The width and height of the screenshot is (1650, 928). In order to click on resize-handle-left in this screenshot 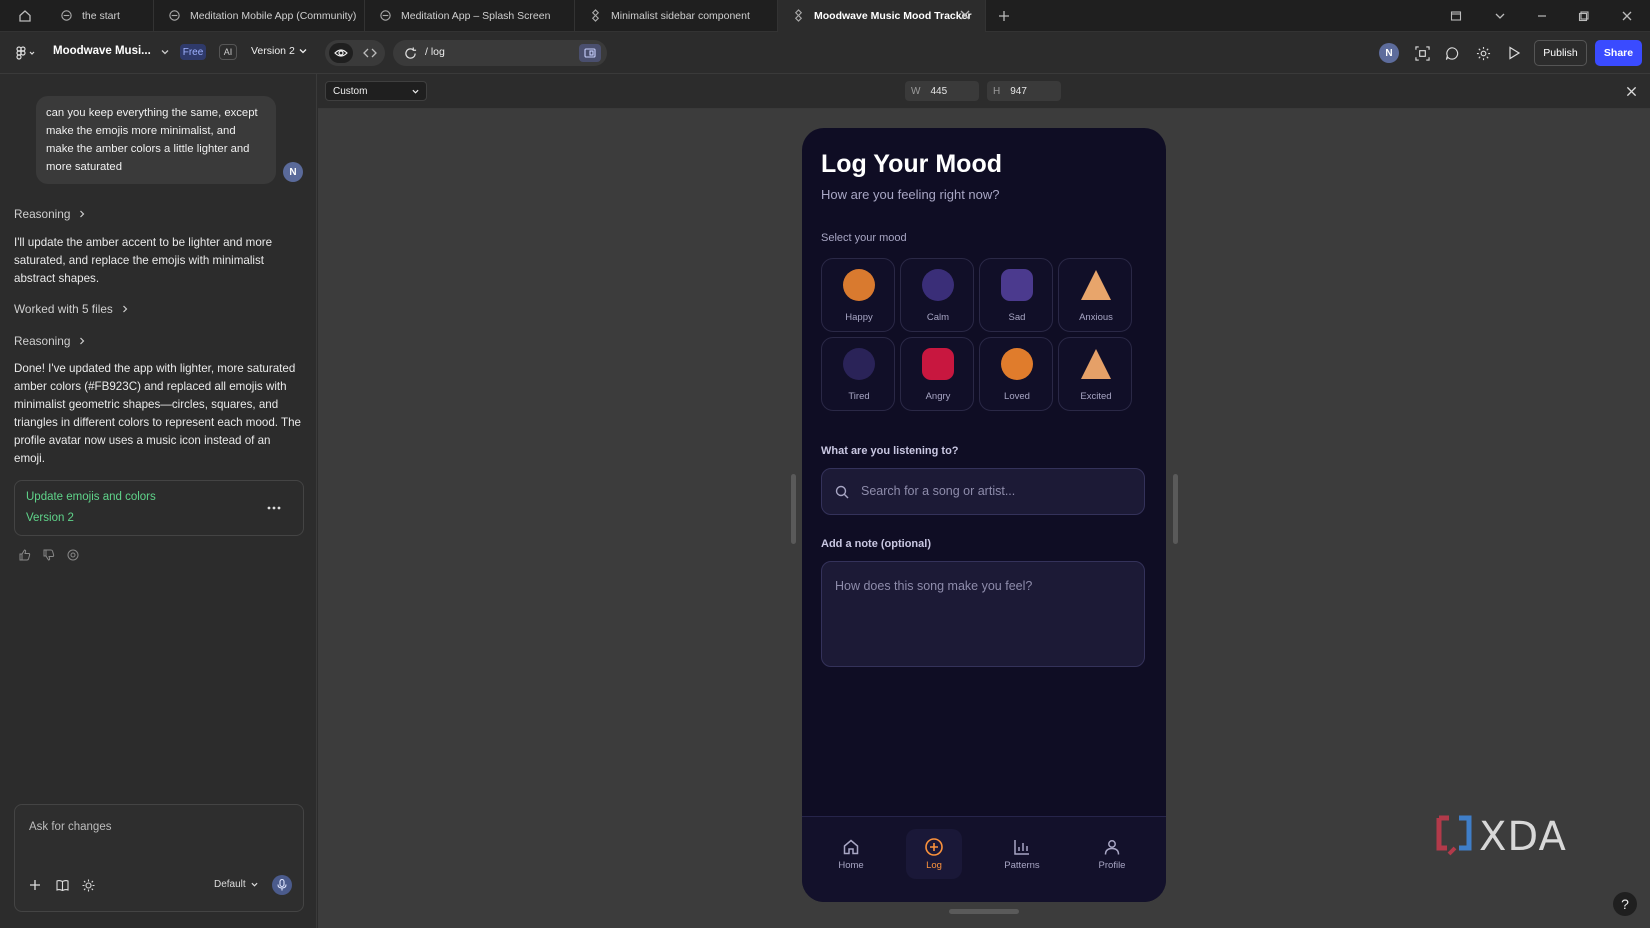, I will do `click(793, 509)`.